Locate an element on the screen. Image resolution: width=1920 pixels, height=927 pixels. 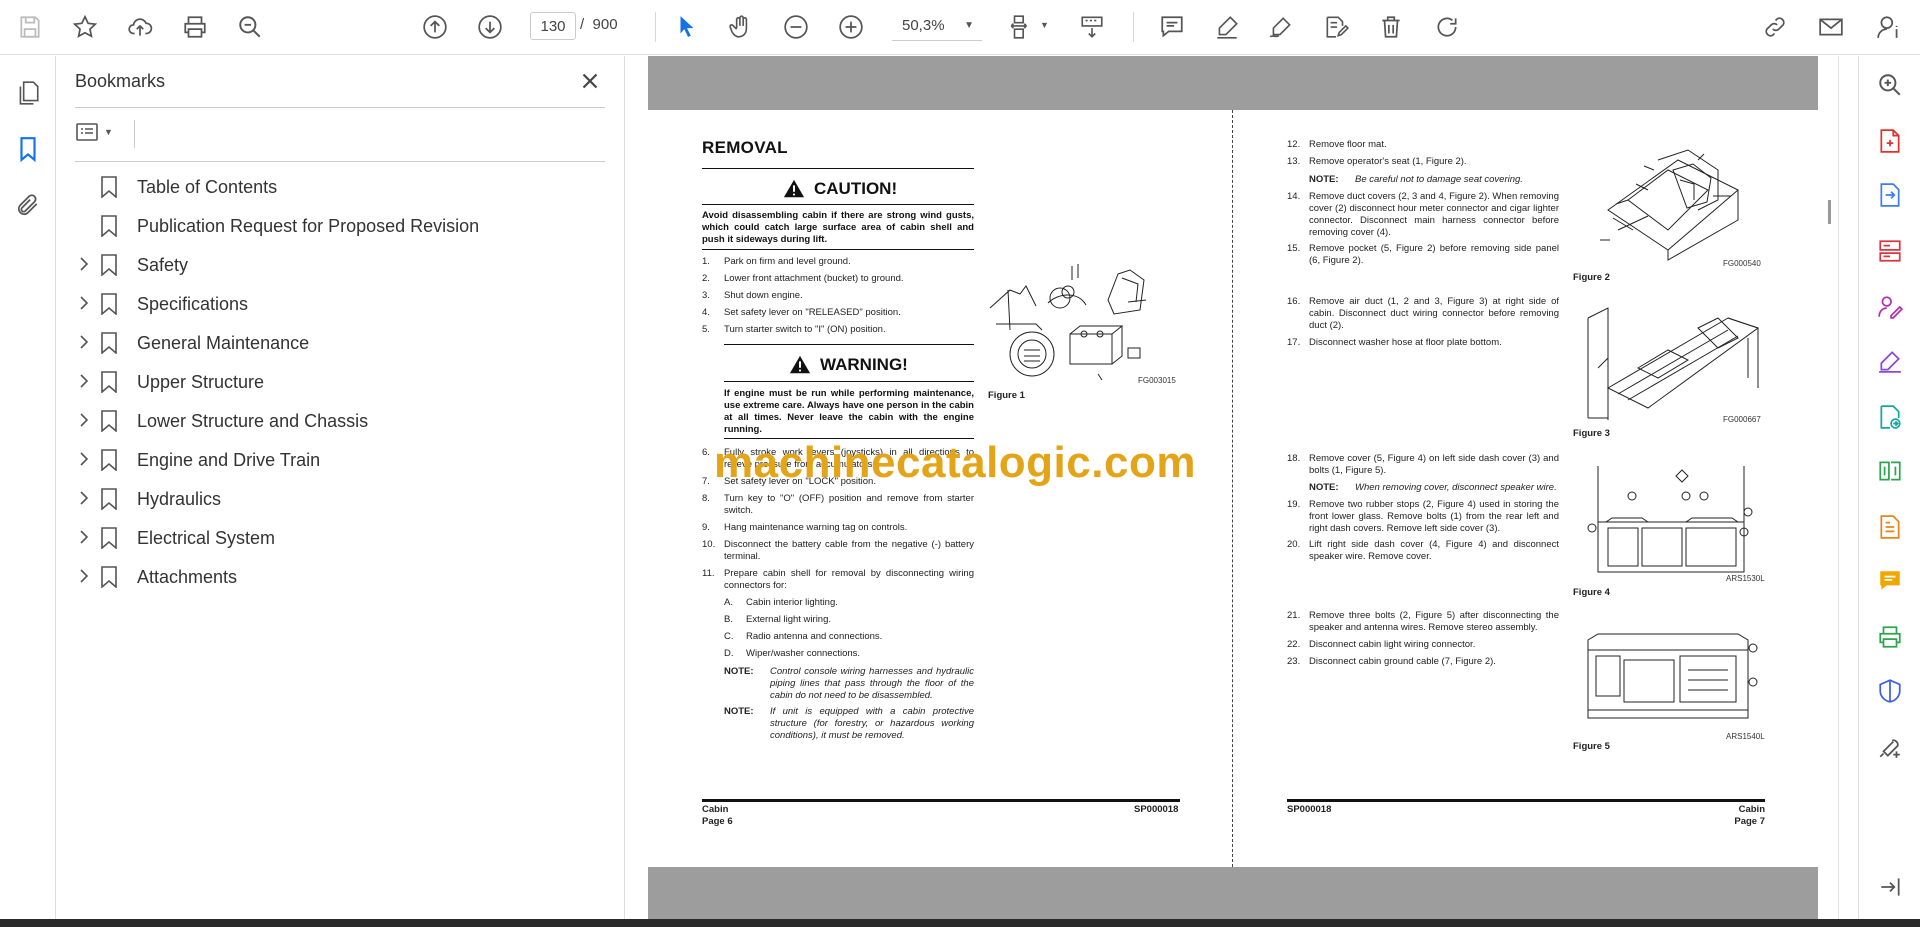
procedure-substep: A. Cabin interior lighting. is located at coordinates (849, 603).